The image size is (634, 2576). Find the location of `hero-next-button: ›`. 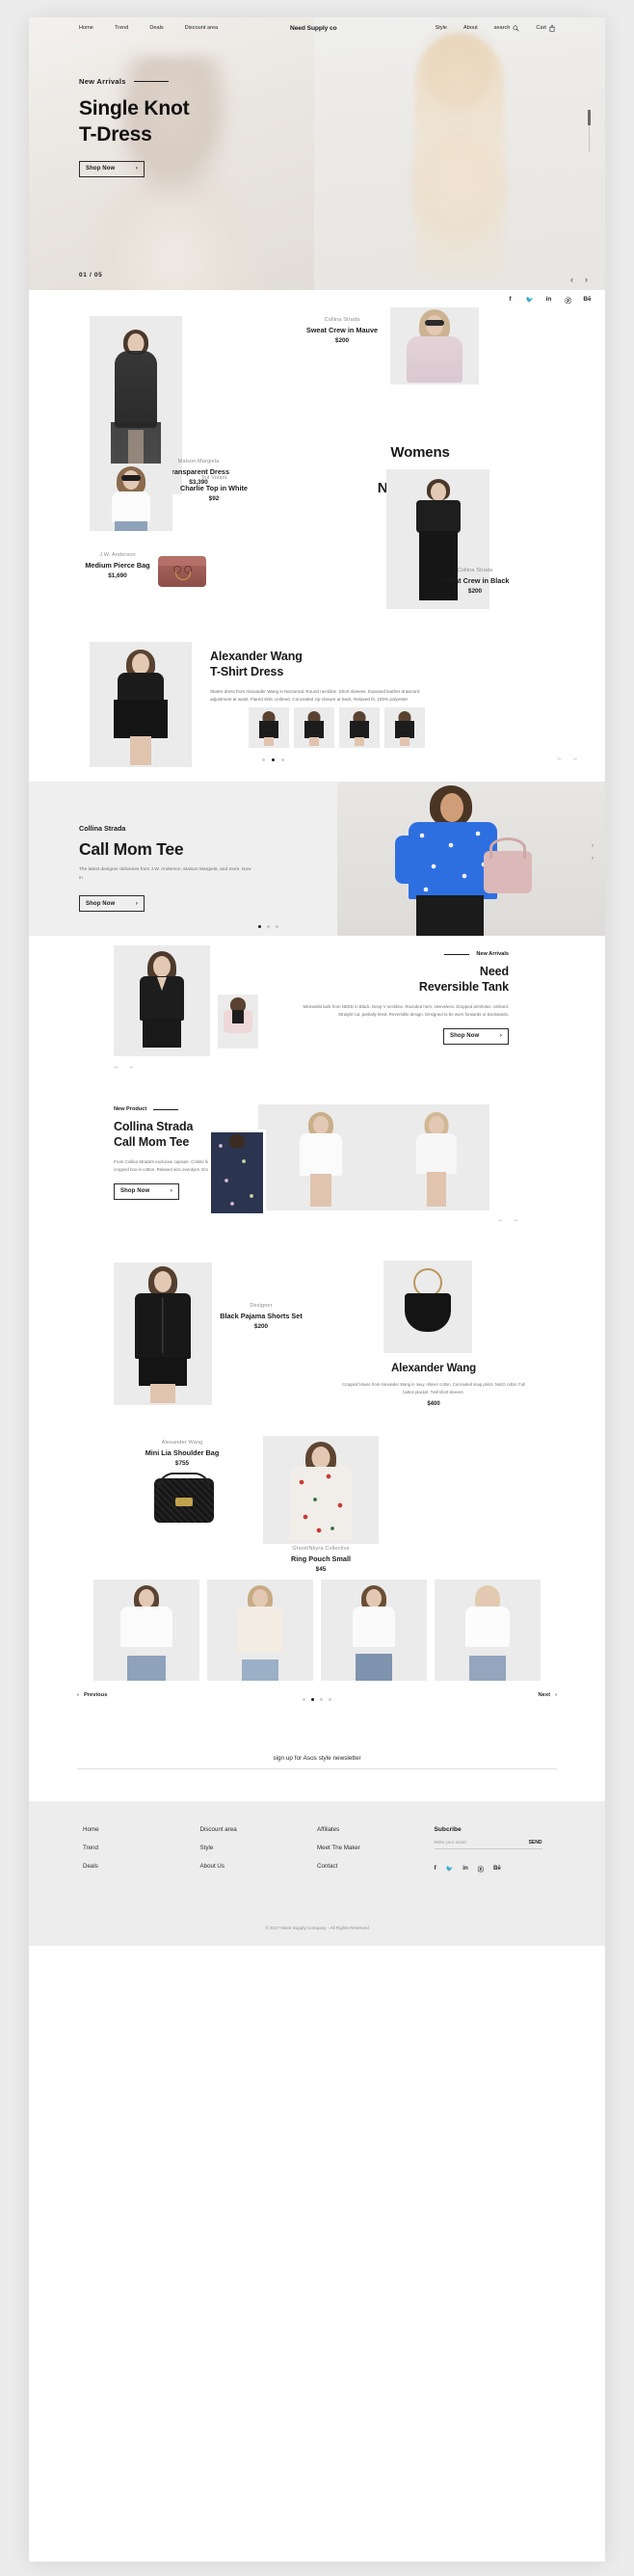

hero-next-button: › is located at coordinates (586, 279).